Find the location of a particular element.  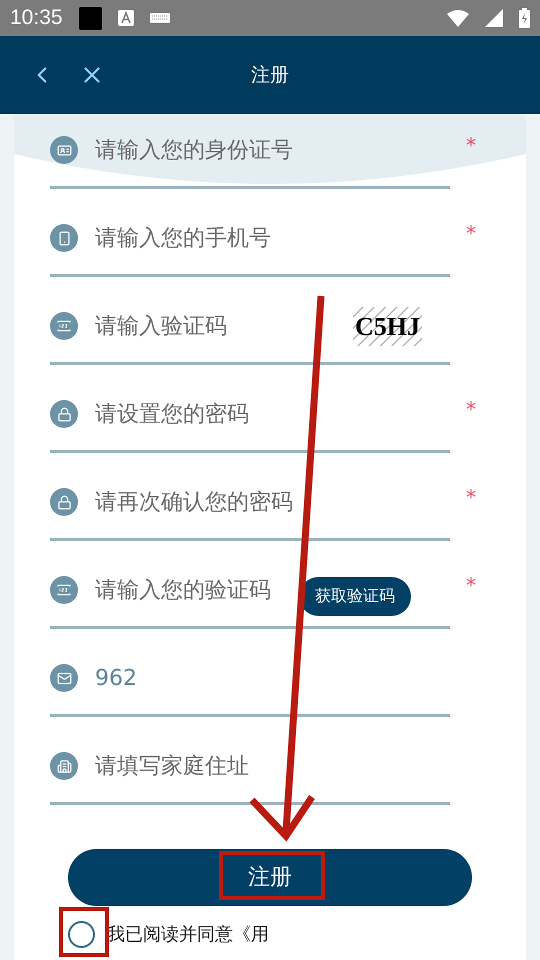

agreement-radio is located at coordinates (81, 934).